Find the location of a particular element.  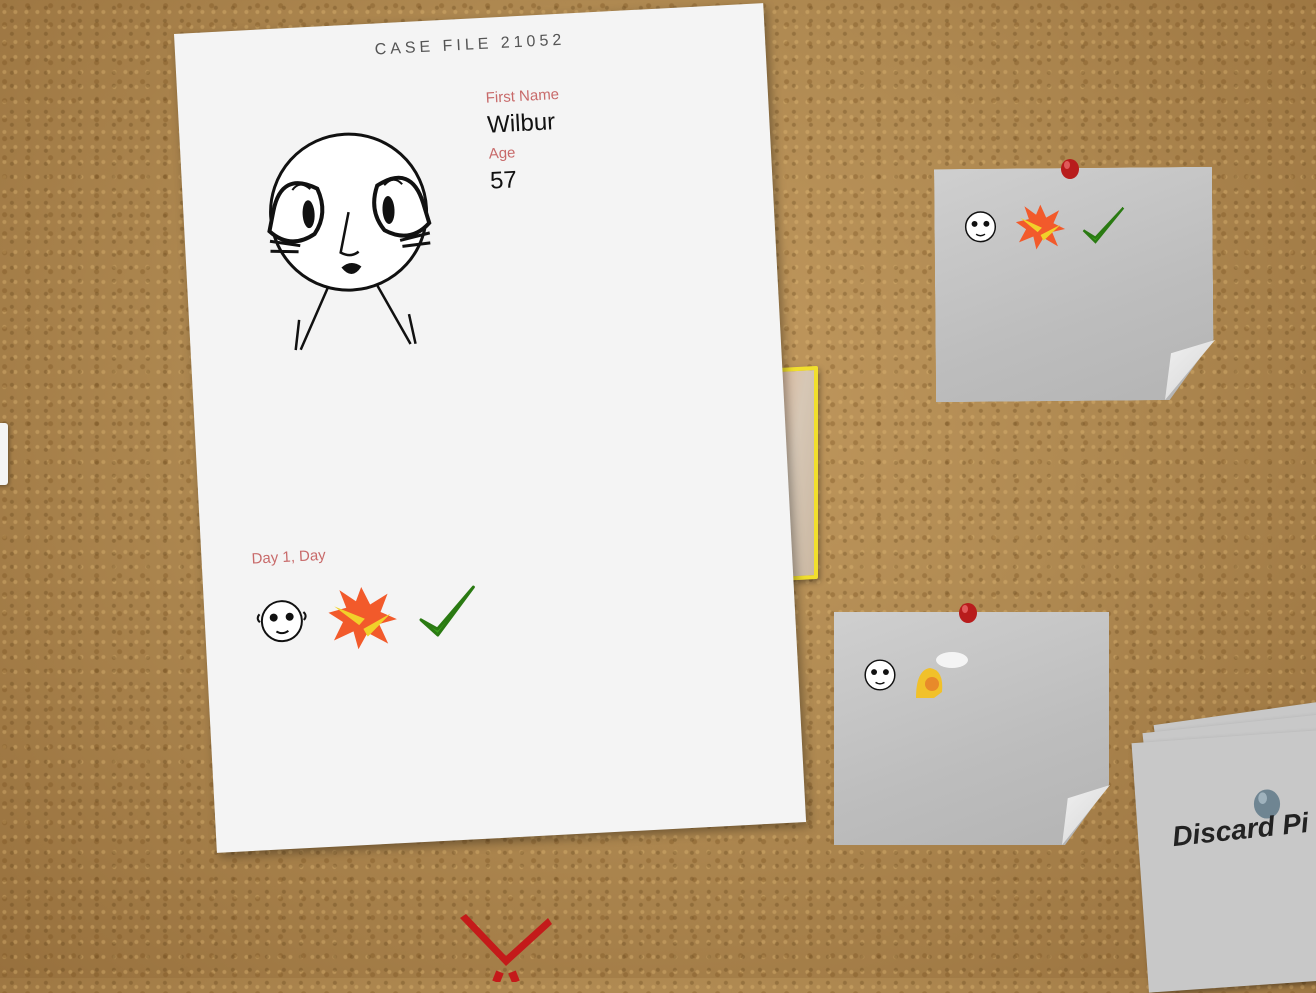

case-file-title: CASE FILE 21052 is located at coordinates (470, 45).